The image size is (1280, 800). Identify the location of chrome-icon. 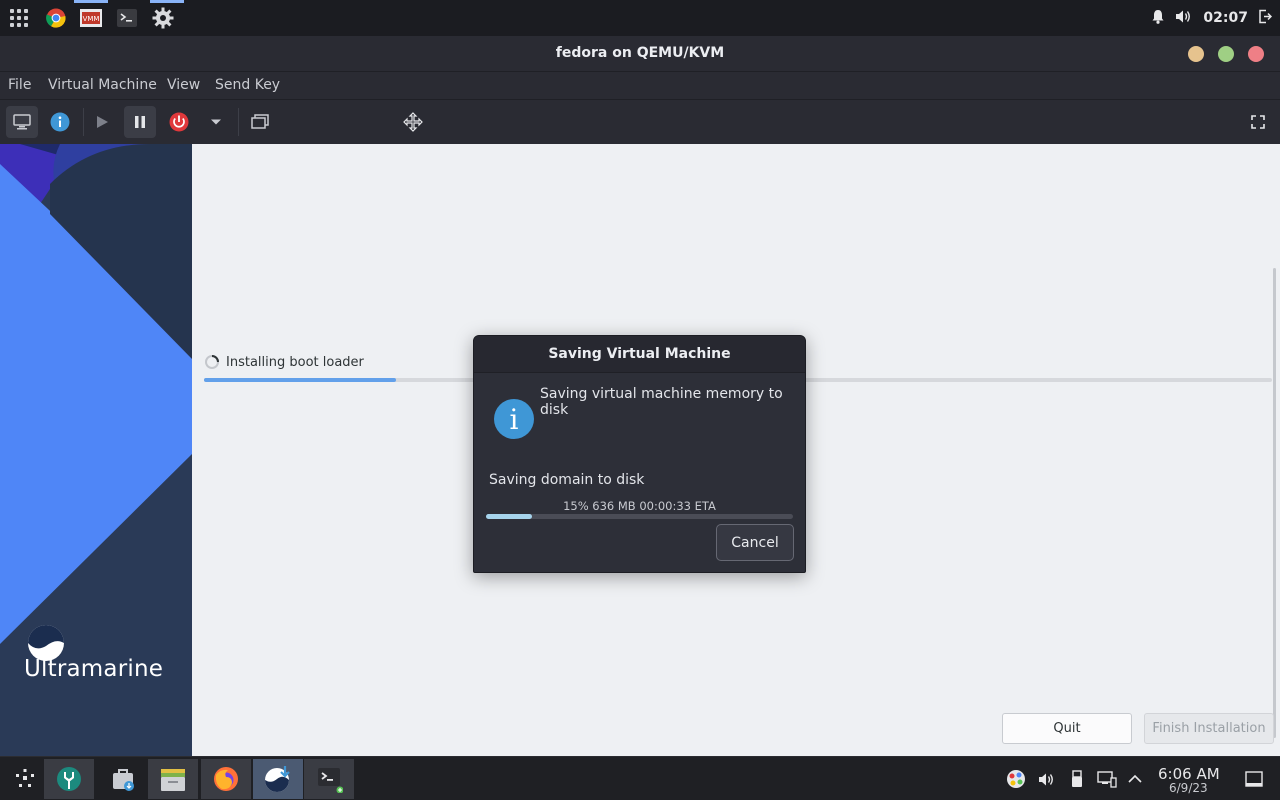
(56, 18).